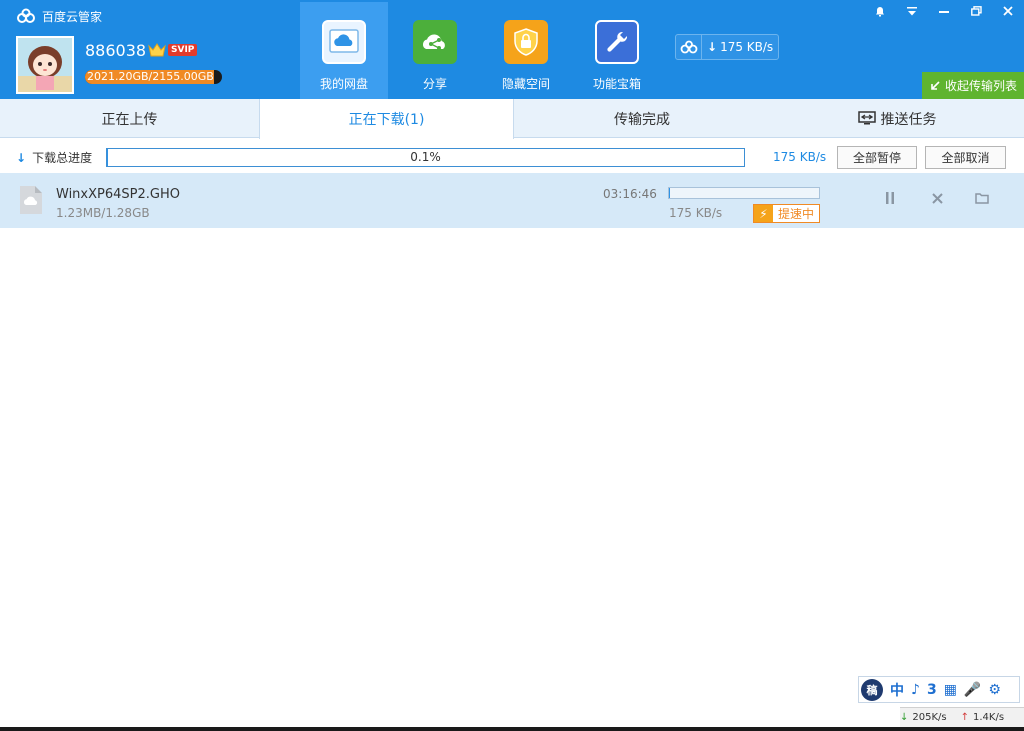 The height and width of the screenshot is (731, 1024). What do you see at coordinates (103, 213) in the screenshot?
I see `file-size: 1.23MB/1.28GB` at bounding box center [103, 213].